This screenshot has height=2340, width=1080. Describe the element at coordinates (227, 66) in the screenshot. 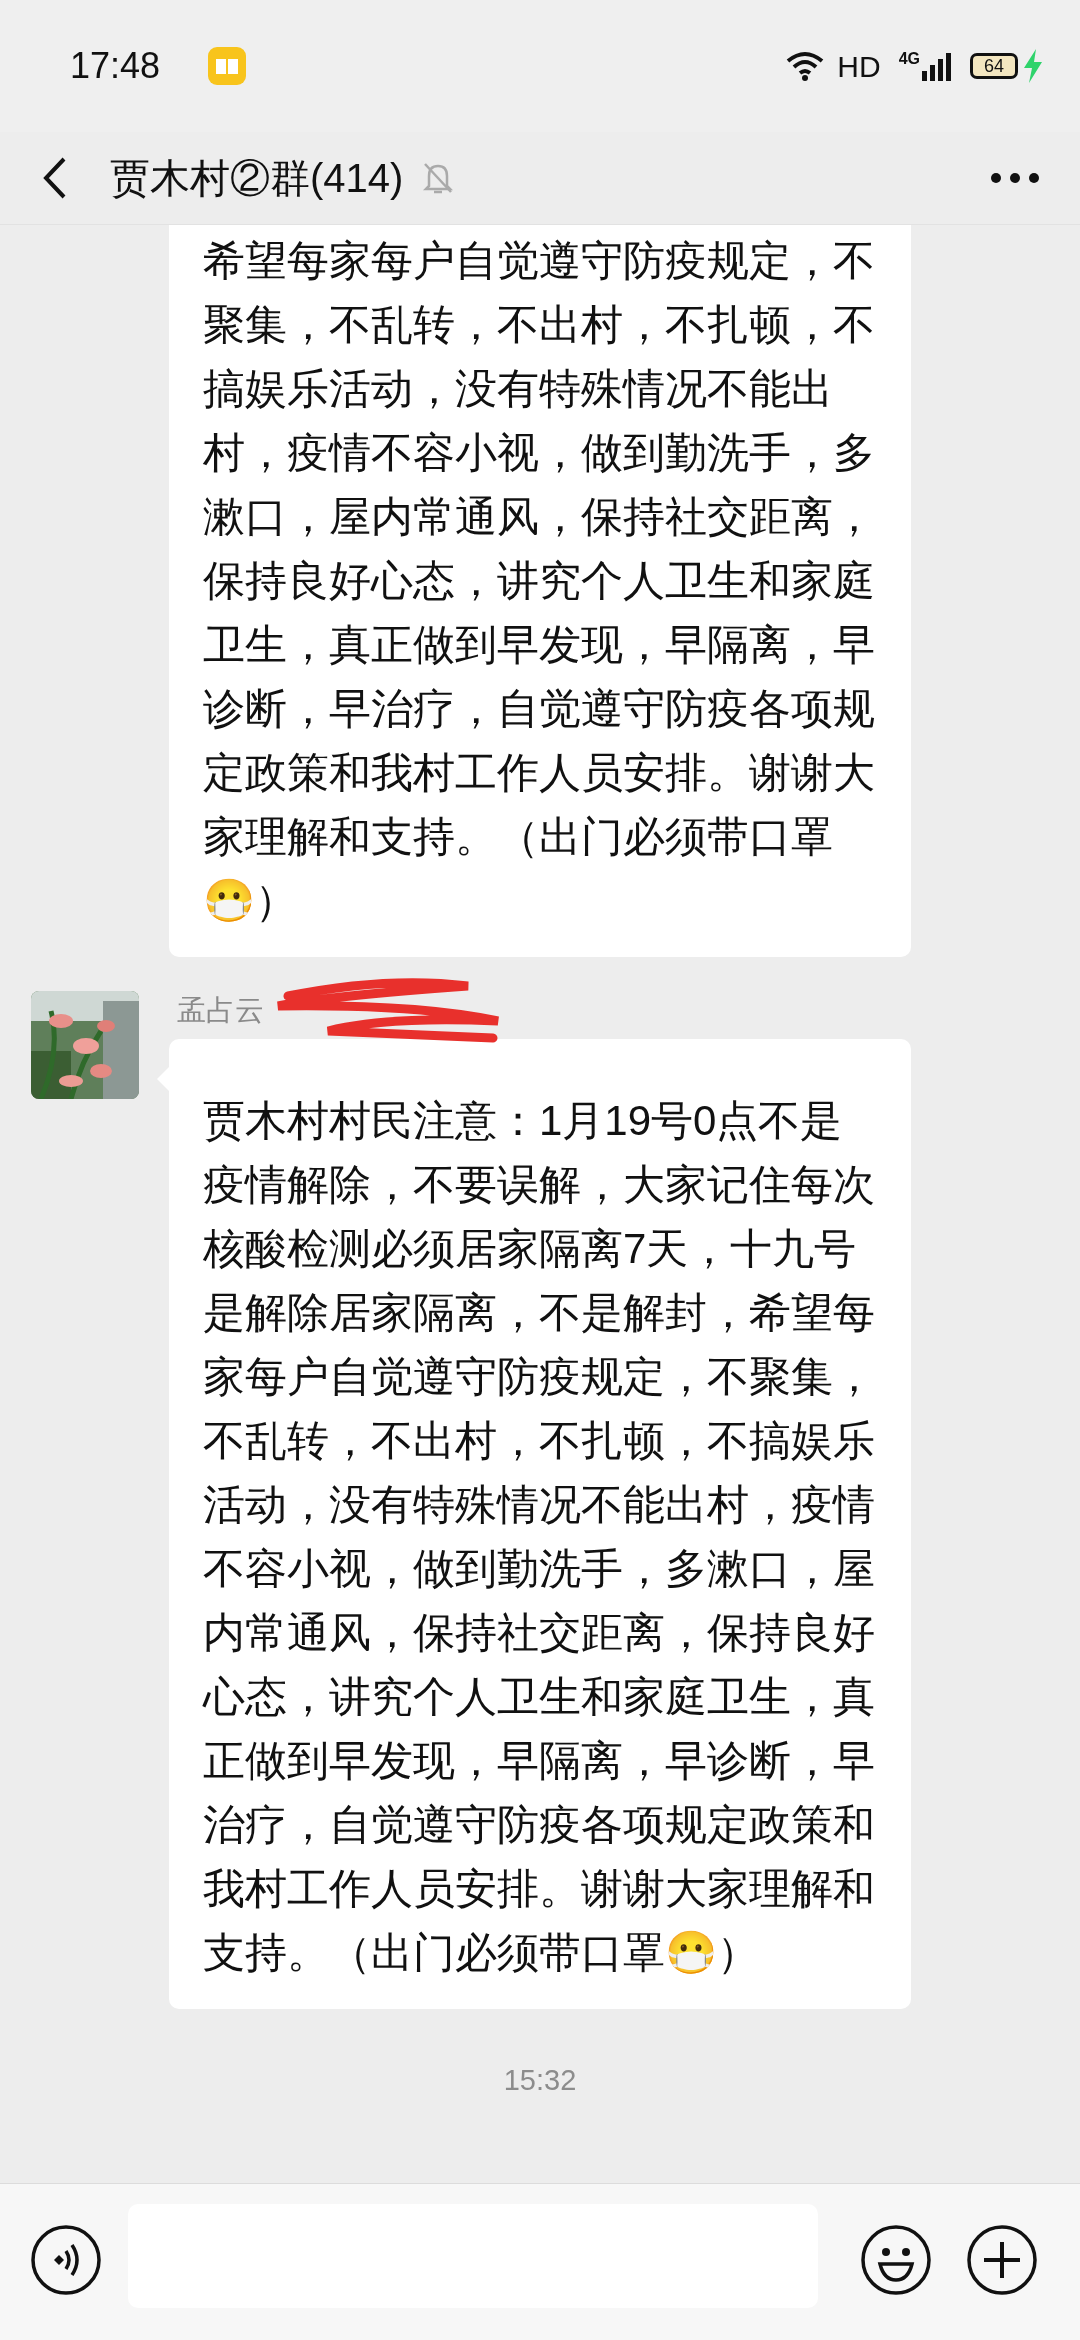

I see `book-app-icon` at that location.